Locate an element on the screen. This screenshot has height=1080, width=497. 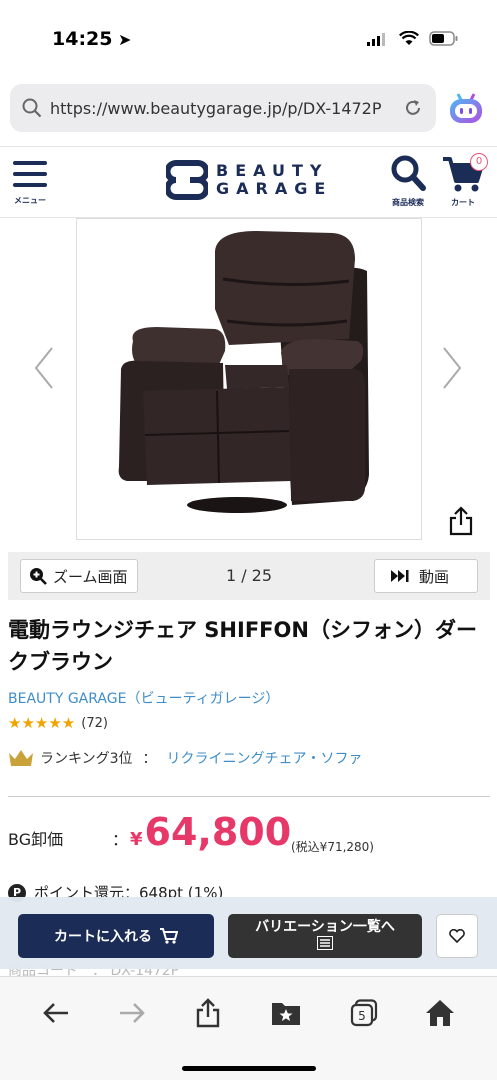
url-bar: https://www.beautygarage.jp/p/DX-1472P is located at coordinates (223, 108).